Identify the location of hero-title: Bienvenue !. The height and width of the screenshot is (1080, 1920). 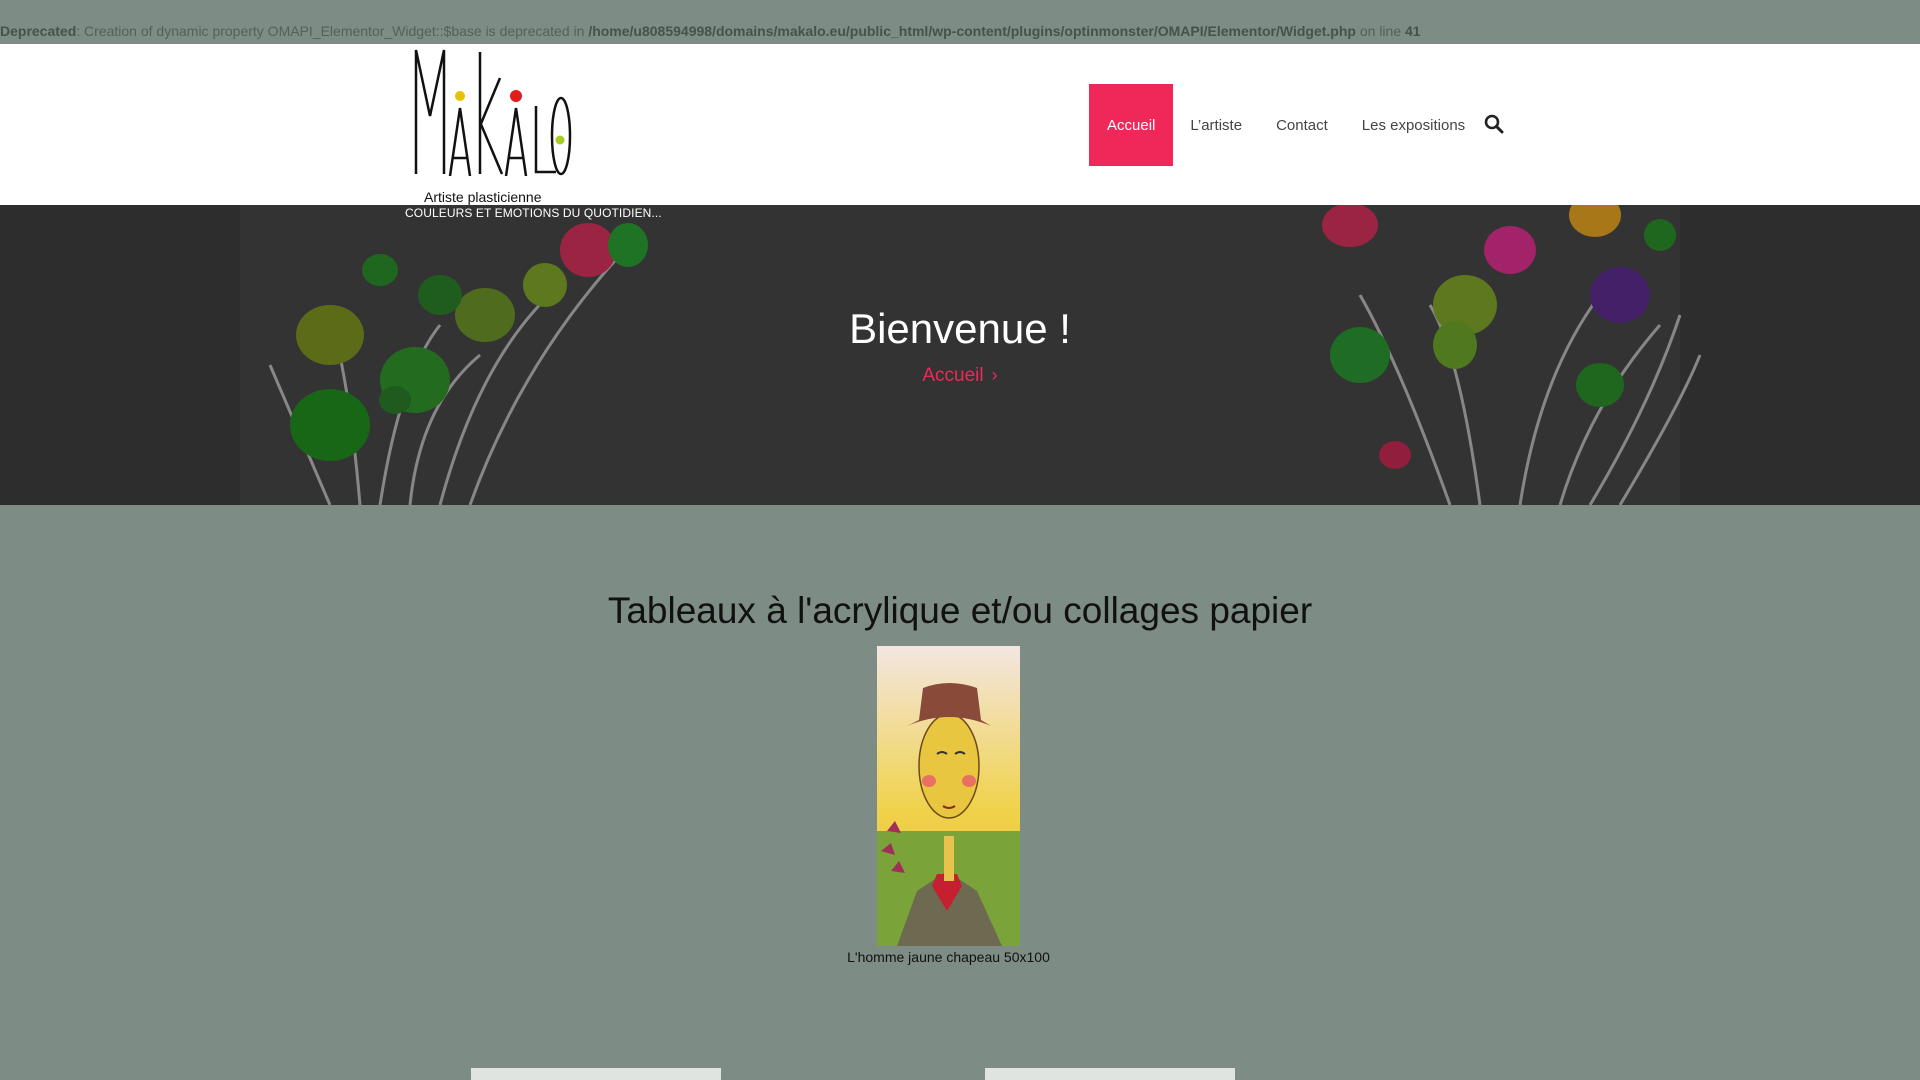
(960, 328).